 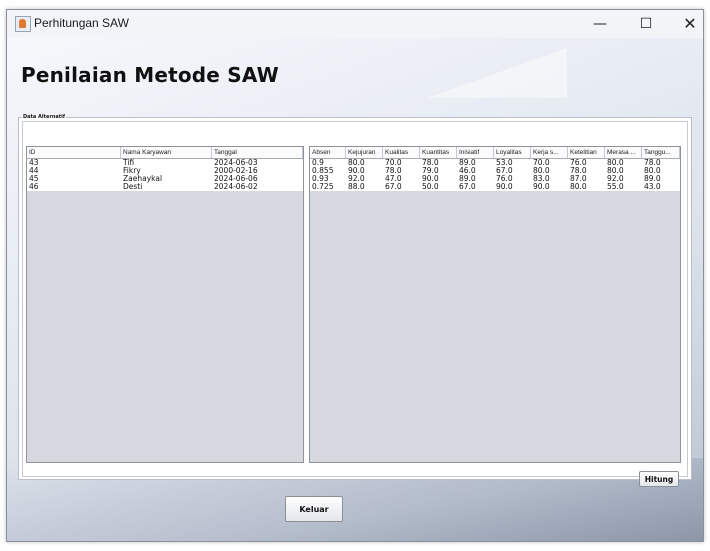 I want to click on cell-nama: Desti, so click(x=133, y=187).